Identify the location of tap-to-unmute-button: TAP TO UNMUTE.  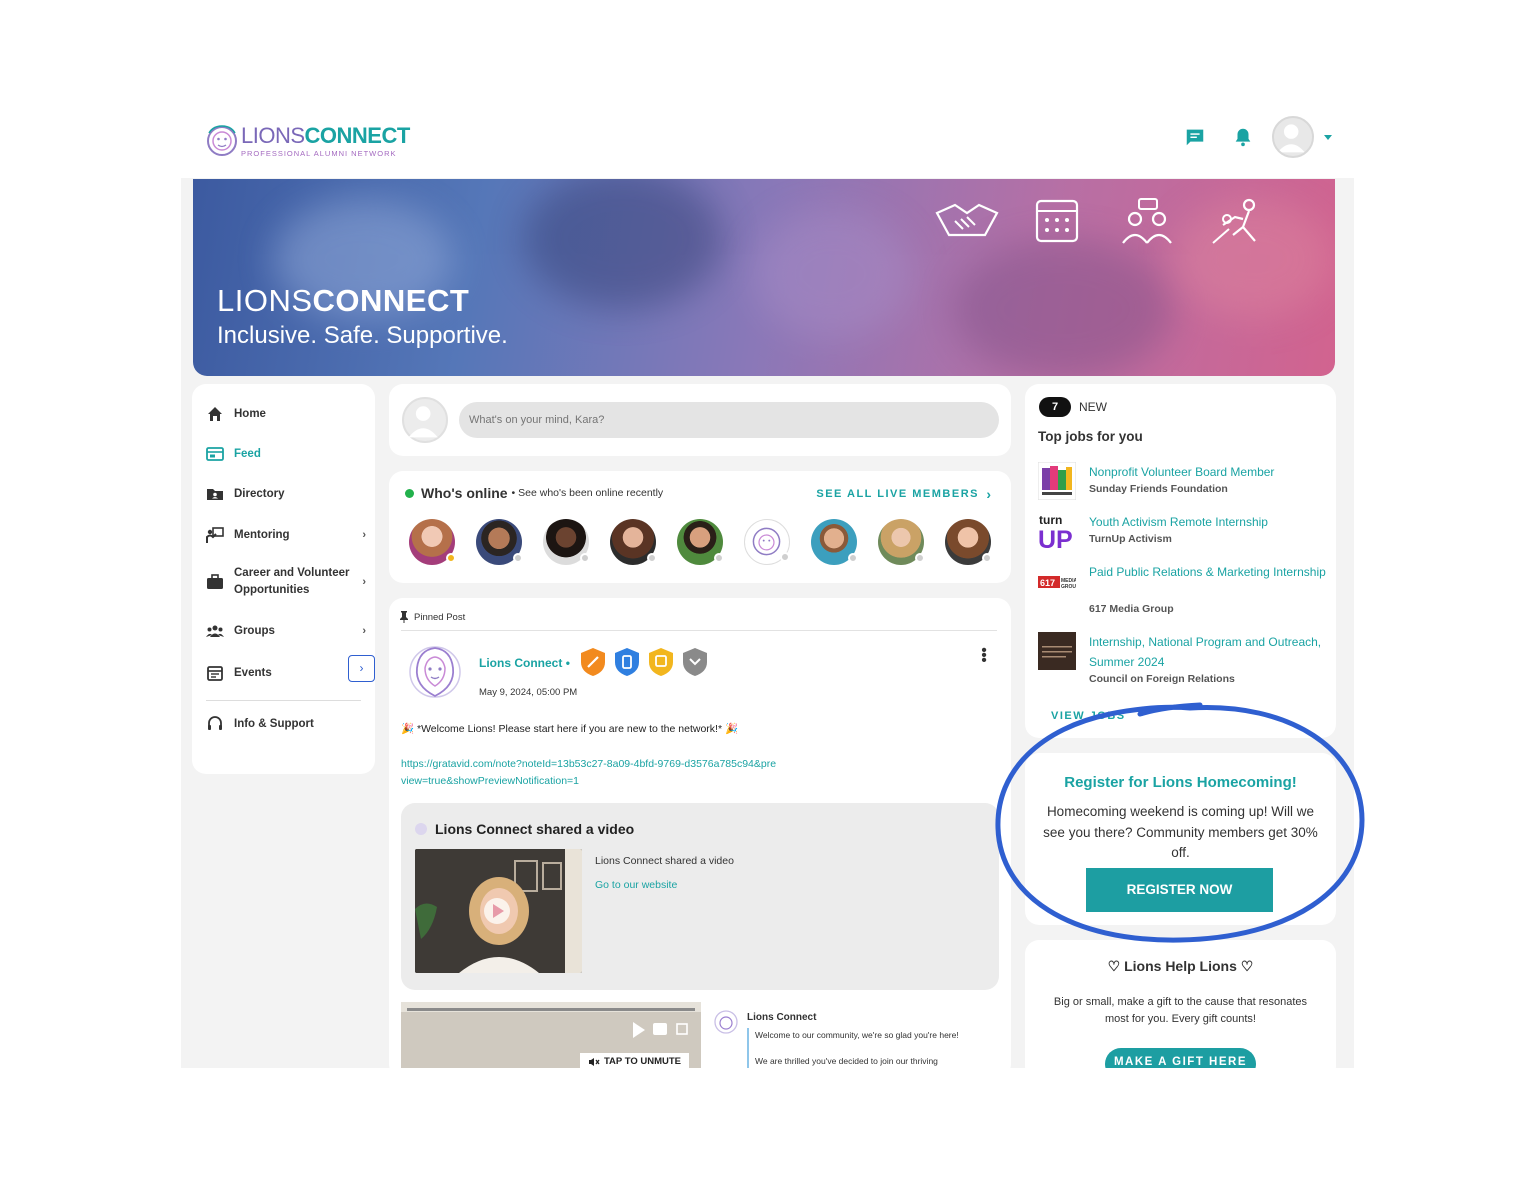
(634, 1060).